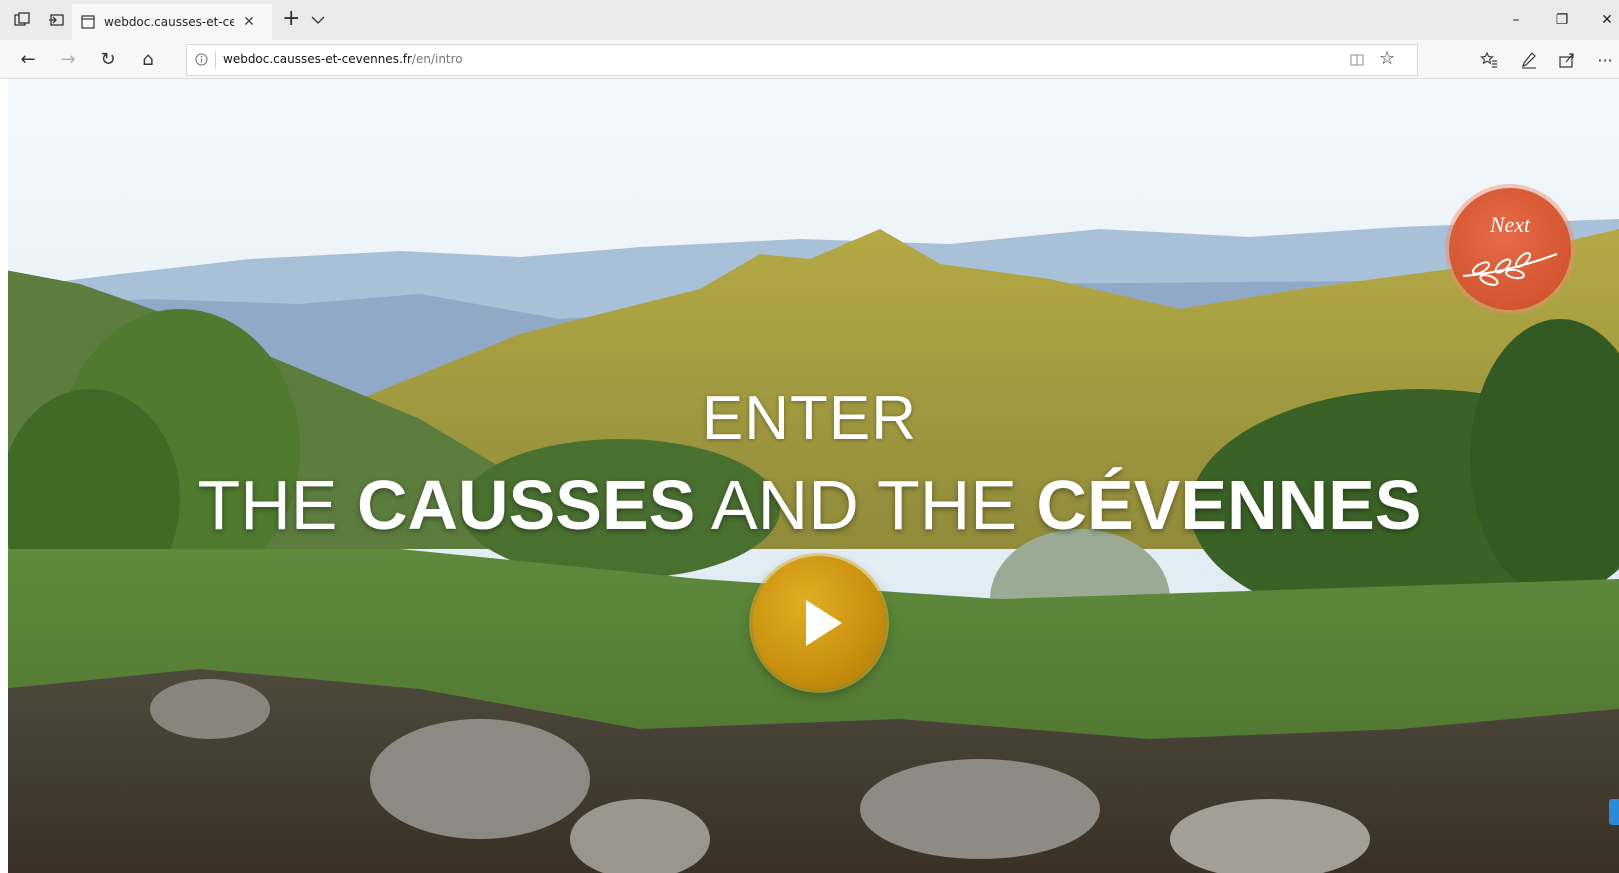 The image size is (1619, 873). Describe the element at coordinates (1510, 269) in the screenshot. I see `leaf-branch-icon` at that location.